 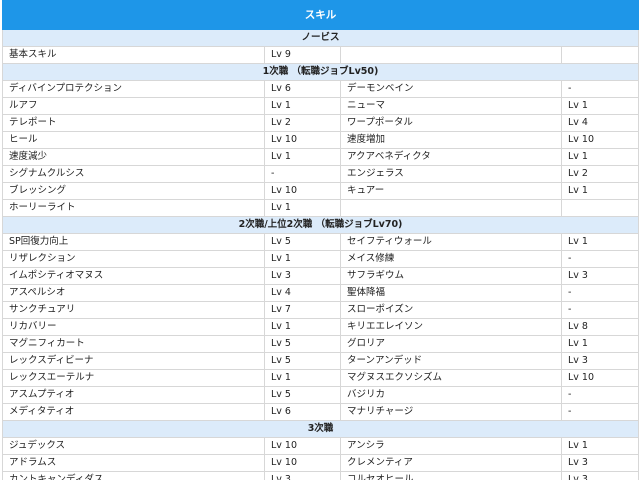 What do you see at coordinates (320, 361) in the screenshot?
I see `skill-row: レックスディビーナ Lv 5 ターンアンデッド Lv 3` at bounding box center [320, 361].